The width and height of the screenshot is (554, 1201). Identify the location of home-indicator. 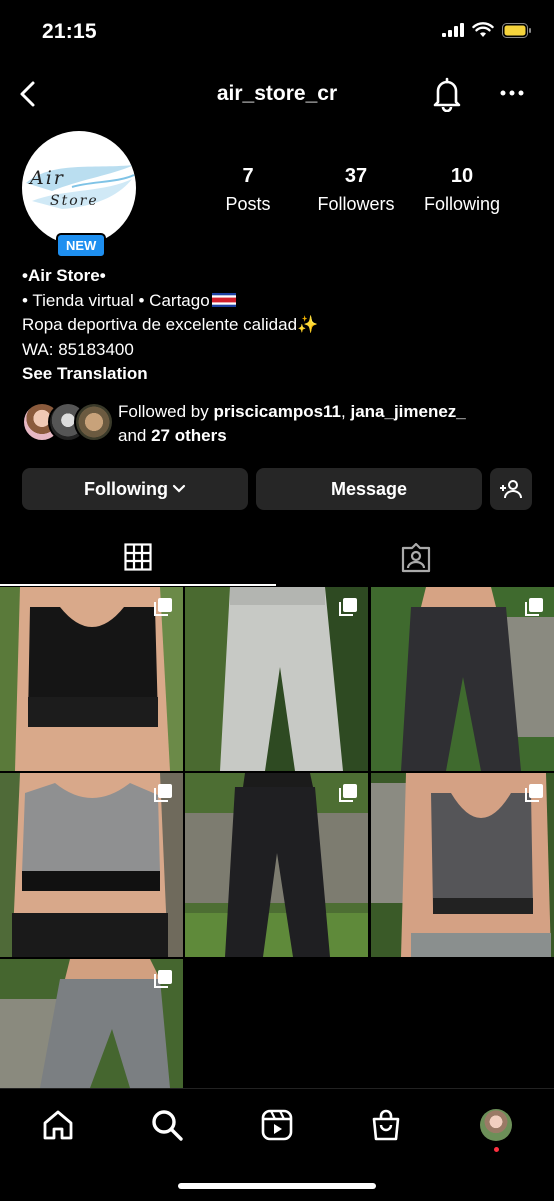
(277, 1186).